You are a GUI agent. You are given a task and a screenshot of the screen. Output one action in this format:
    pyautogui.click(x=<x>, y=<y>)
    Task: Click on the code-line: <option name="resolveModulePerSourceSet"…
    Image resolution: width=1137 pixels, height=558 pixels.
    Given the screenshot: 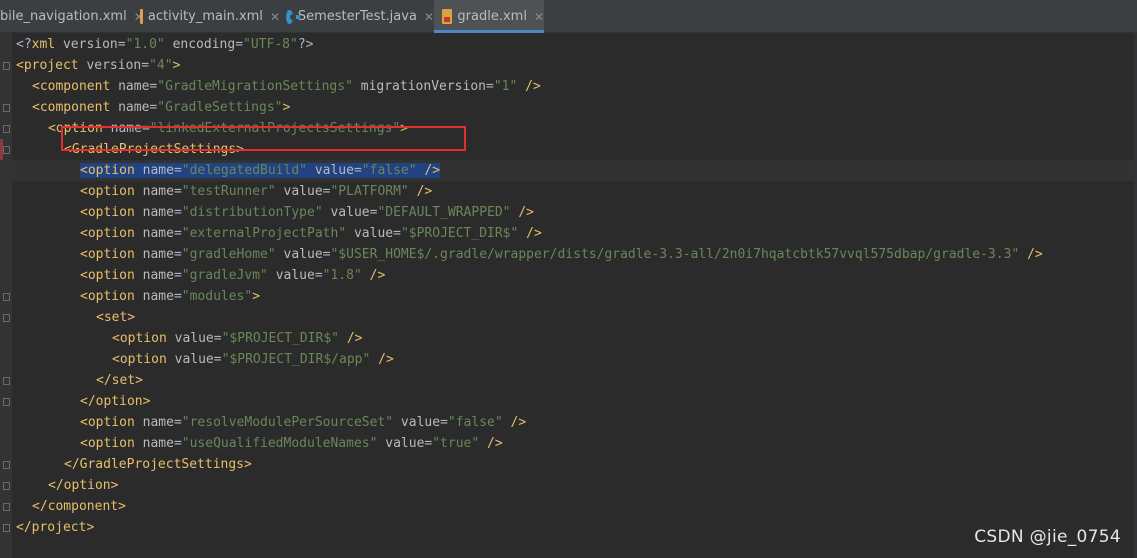 What is the action you would take?
    pyautogui.click(x=574, y=422)
    